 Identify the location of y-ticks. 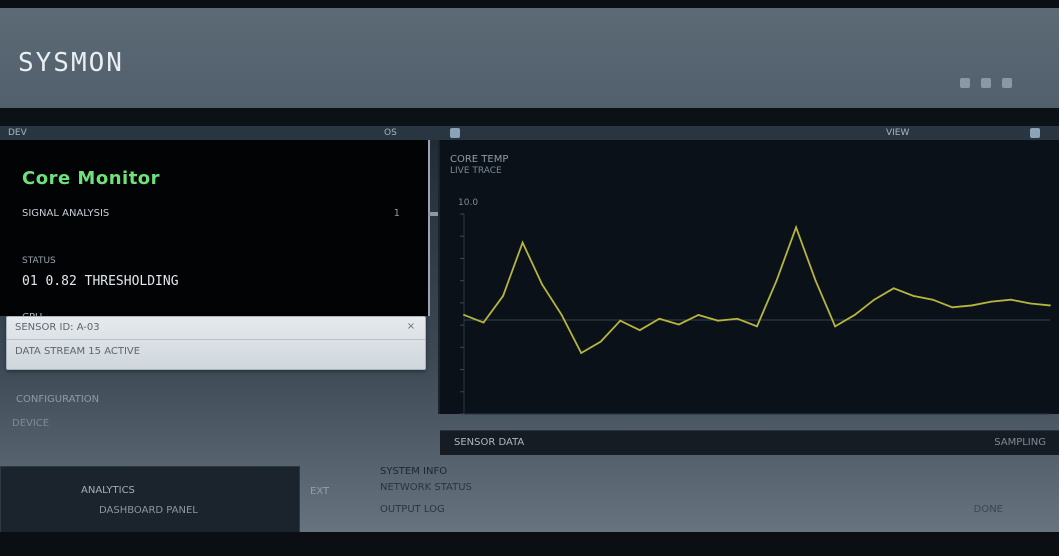
(462, 314).